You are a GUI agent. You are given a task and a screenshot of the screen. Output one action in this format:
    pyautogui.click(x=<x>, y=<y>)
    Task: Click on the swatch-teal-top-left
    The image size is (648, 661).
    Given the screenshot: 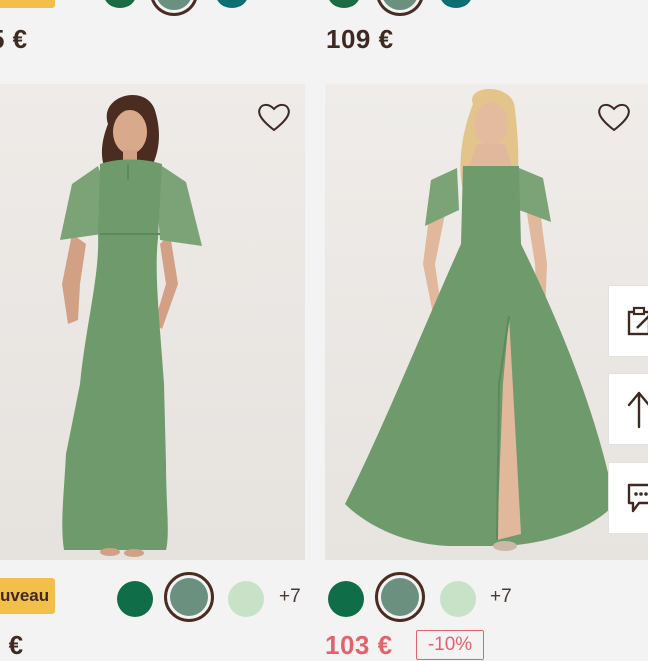 What is the action you would take?
    pyautogui.click(x=232, y=4)
    